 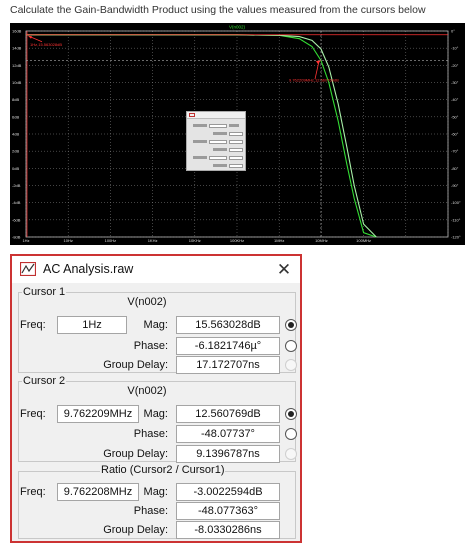 What do you see at coordinates (147, 391) in the screenshot?
I see `cursor2-trace: V(n002)` at bounding box center [147, 391].